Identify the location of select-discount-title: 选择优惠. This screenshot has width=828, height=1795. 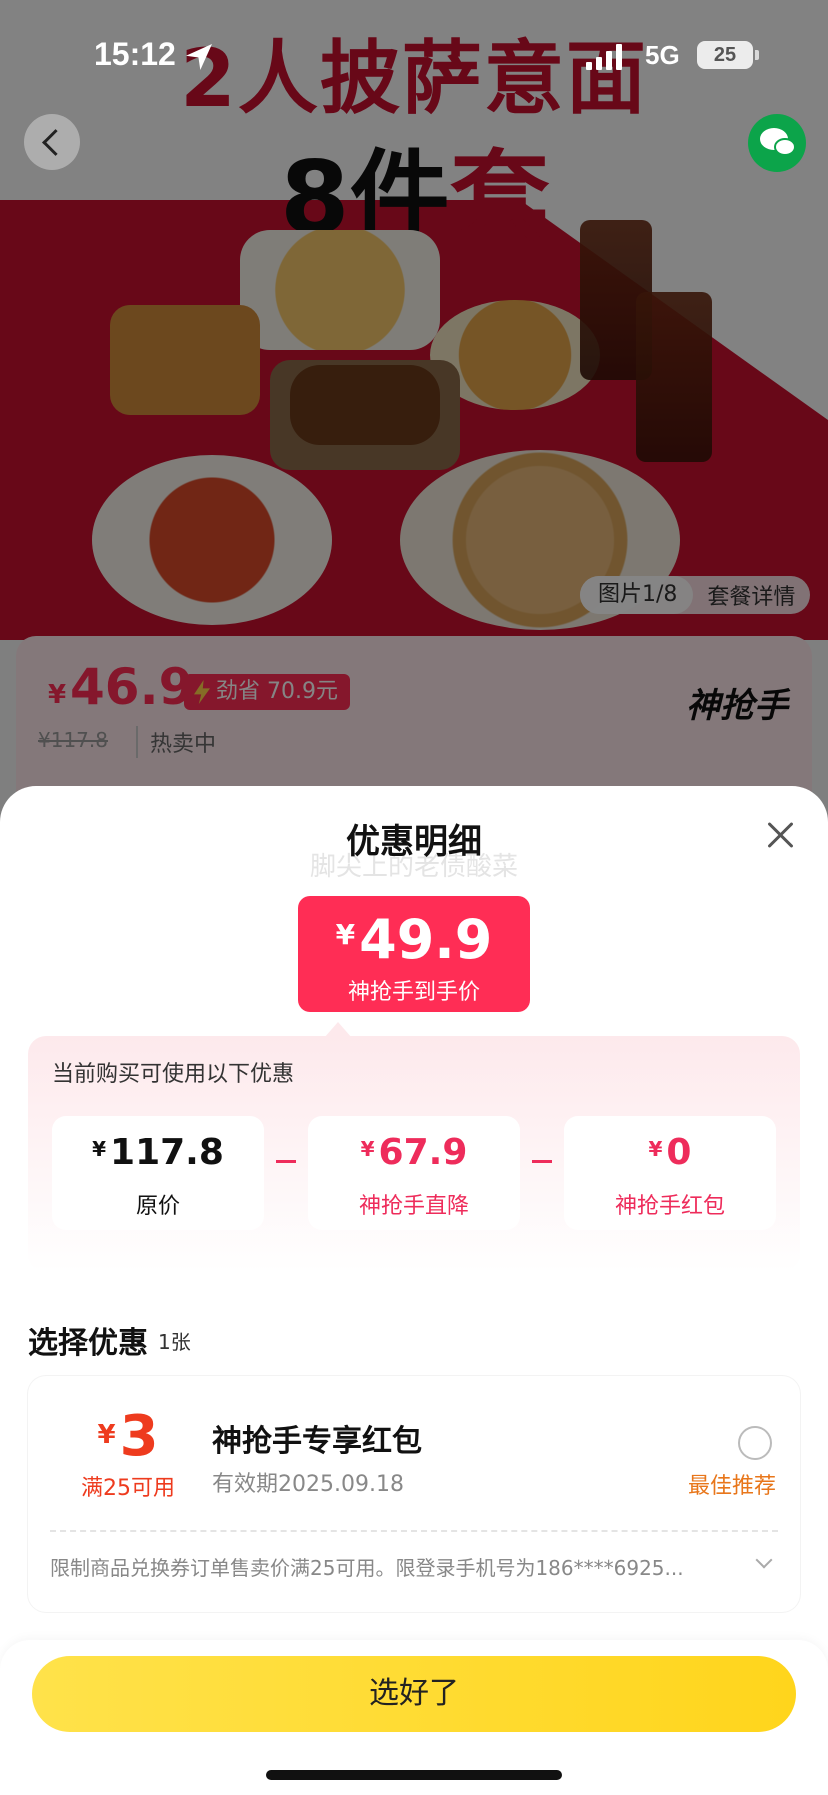
(88, 1343).